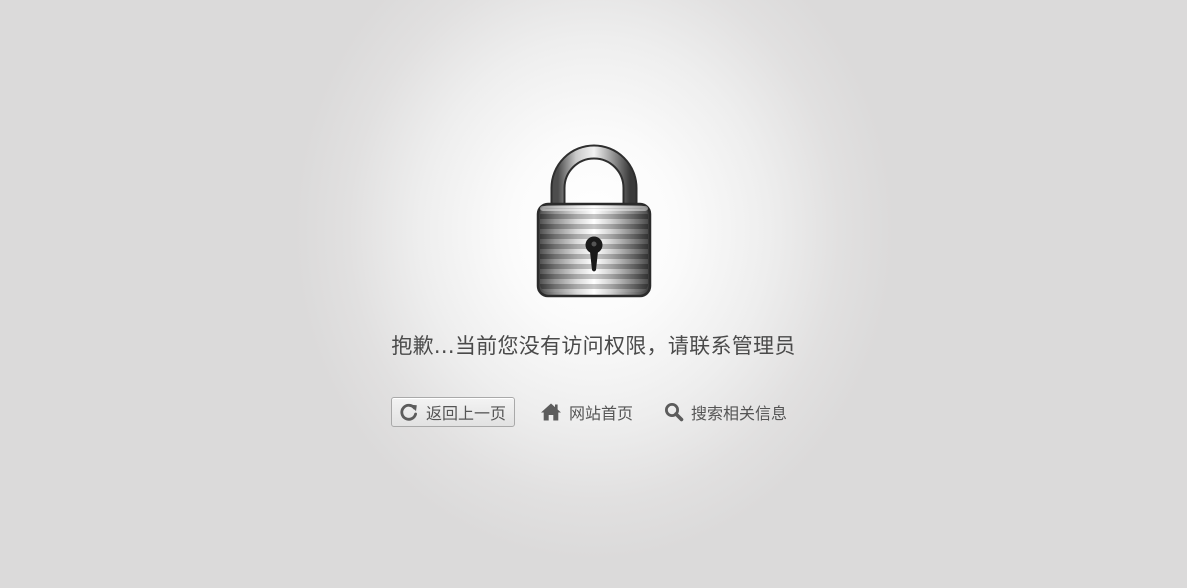  What do you see at coordinates (466, 413) in the screenshot?
I see `back-button-label: 返回上一页` at bounding box center [466, 413].